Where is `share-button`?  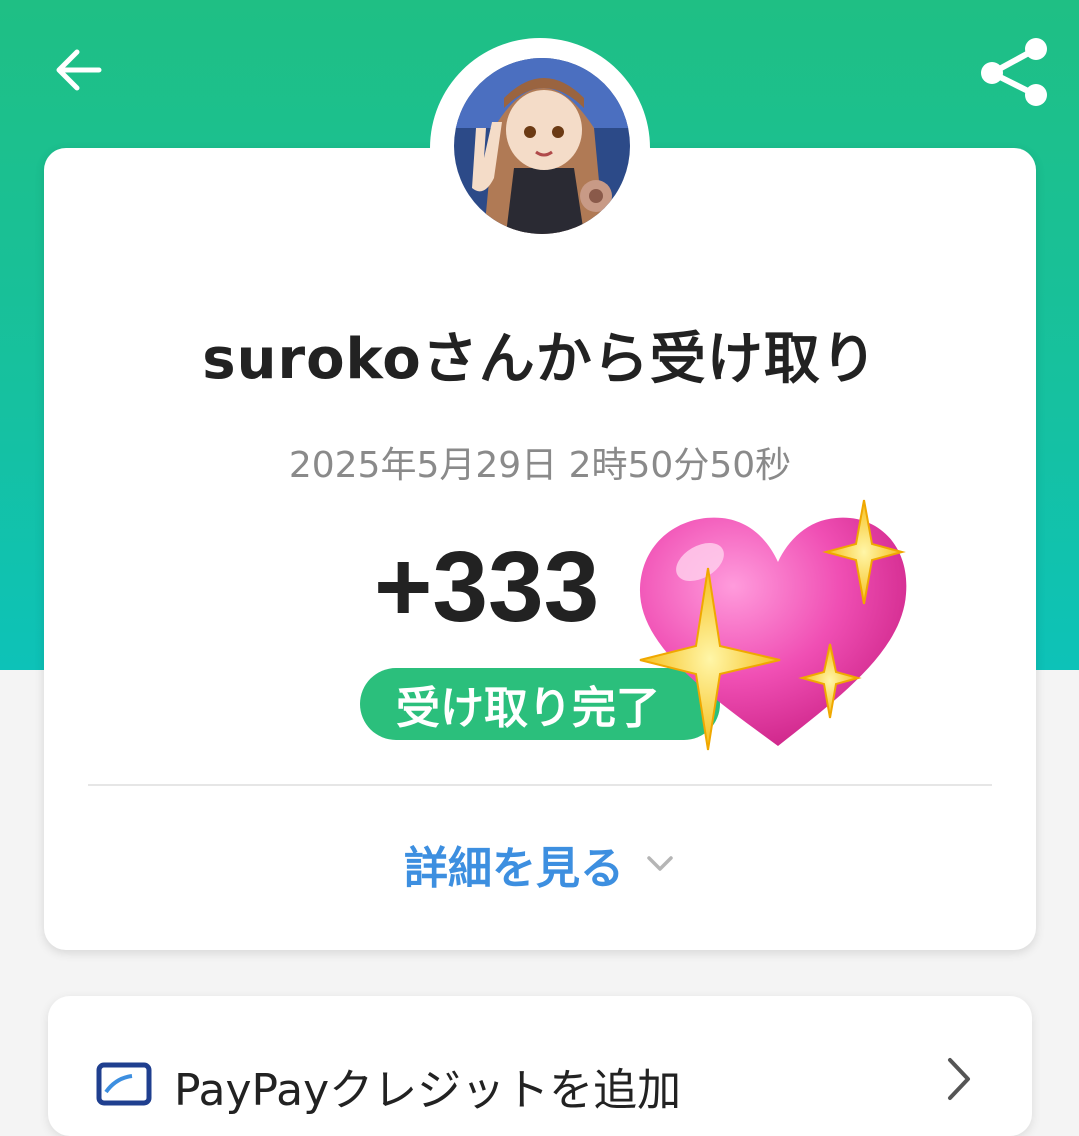
share-button is located at coordinates (1014, 72).